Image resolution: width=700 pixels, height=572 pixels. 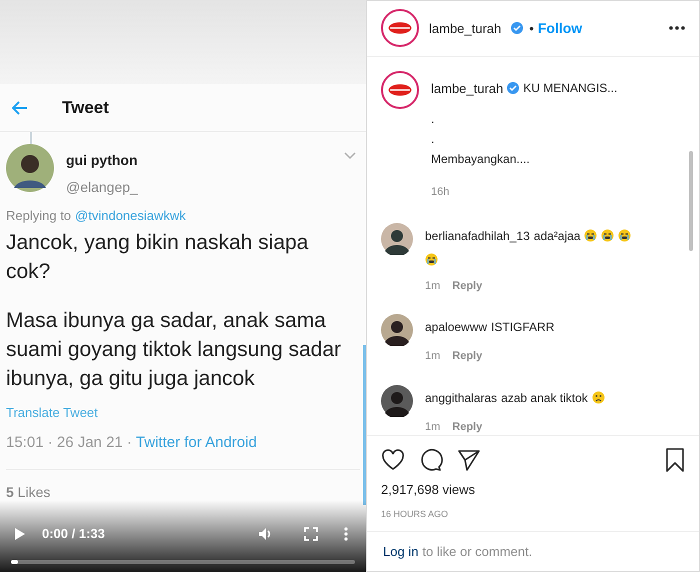 What do you see at coordinates (31, 138) in the screenshot?
I see `thread-line` at bounding box center [31, 138].